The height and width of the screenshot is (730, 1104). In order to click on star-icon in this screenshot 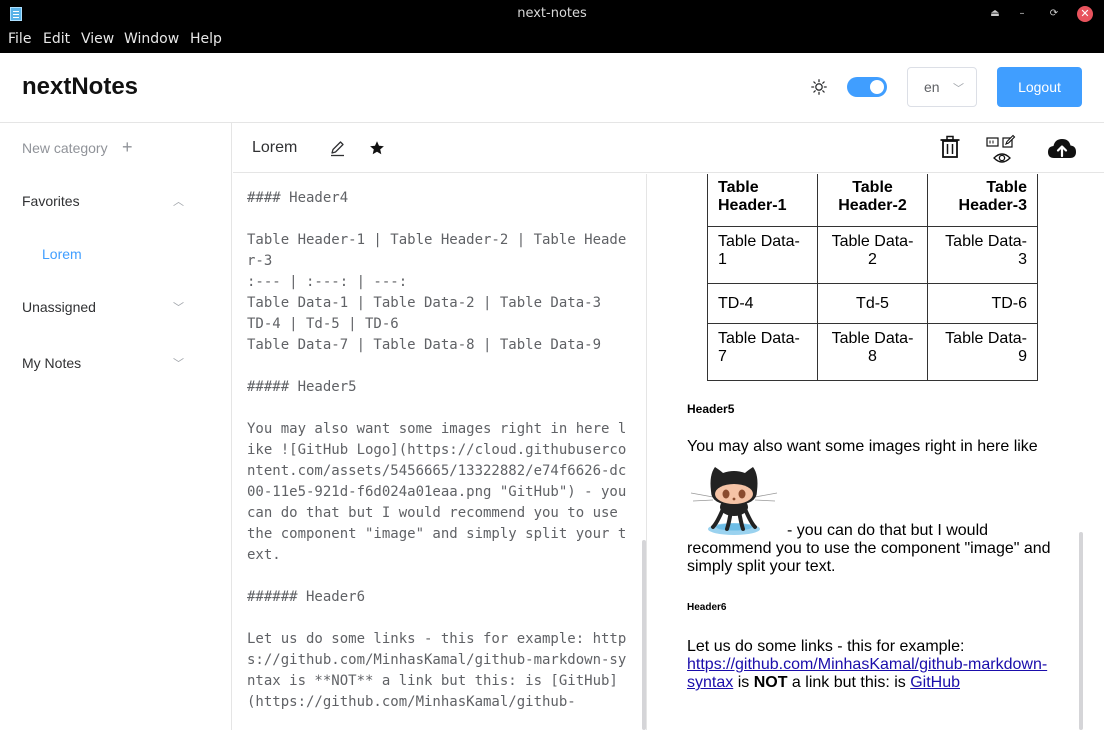, I will do `click(377, 148)`.